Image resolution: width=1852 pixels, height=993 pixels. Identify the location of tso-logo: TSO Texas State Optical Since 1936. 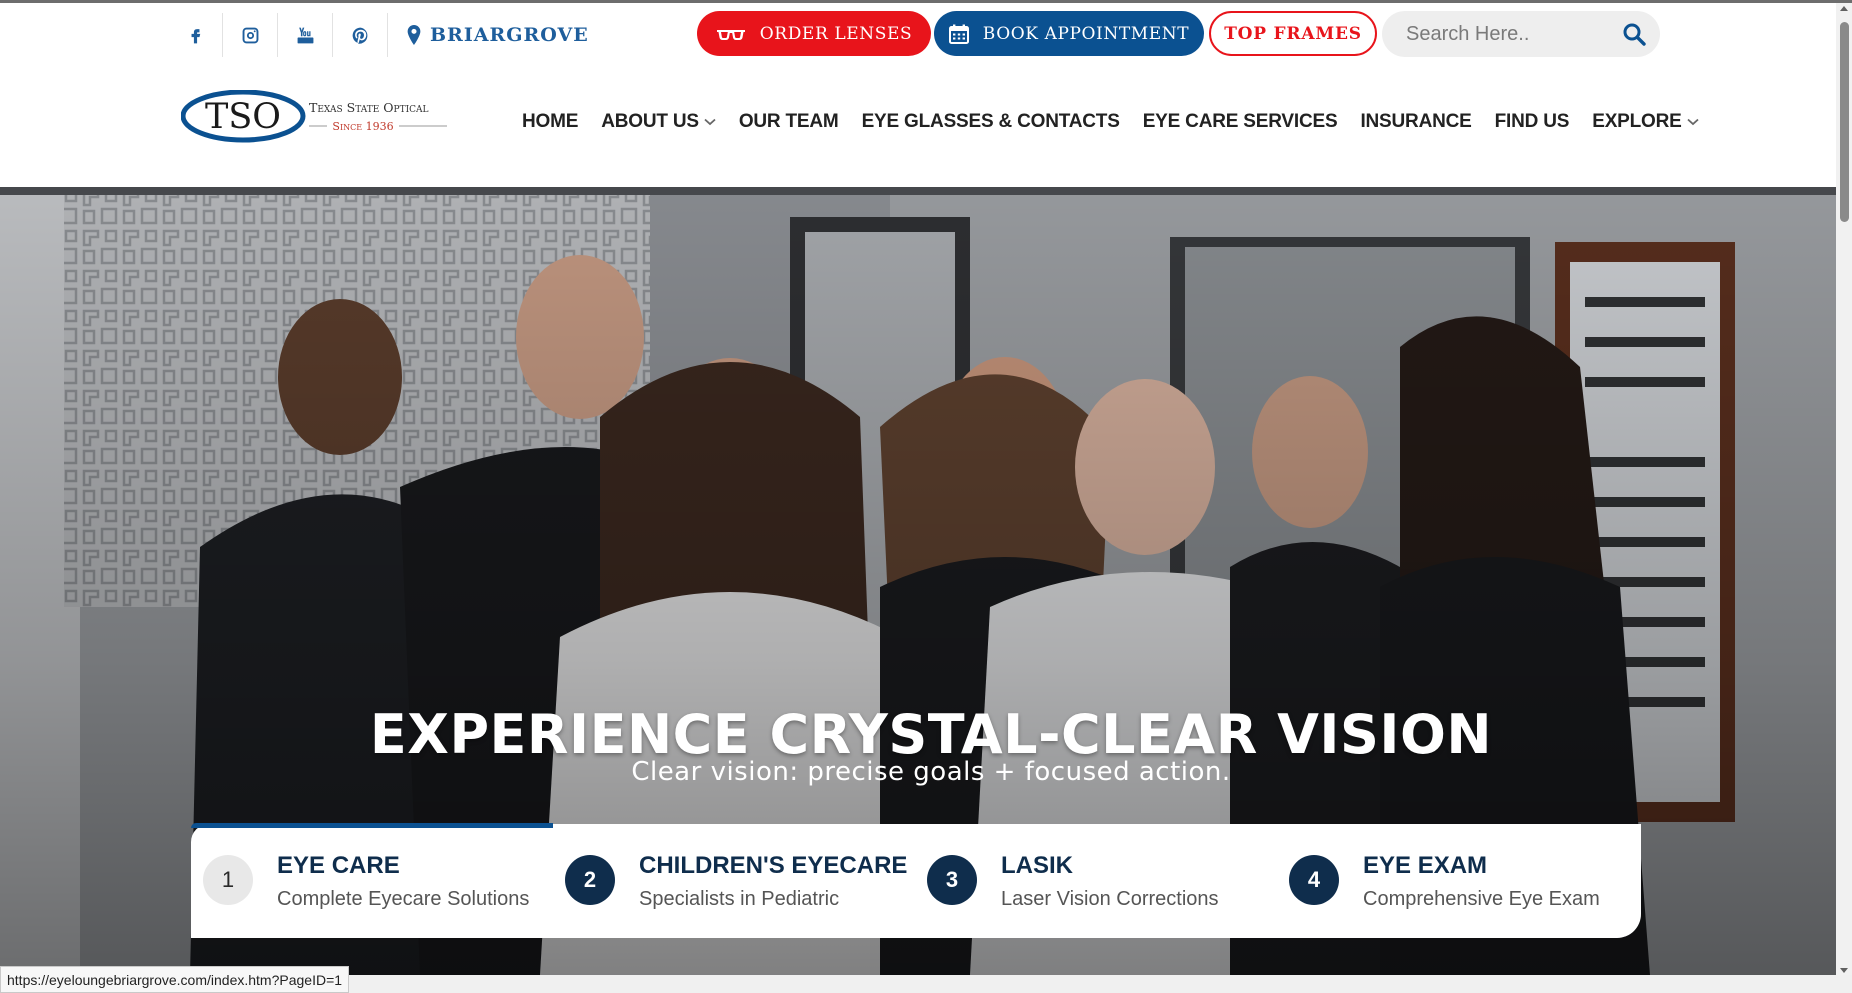
(315, 116).